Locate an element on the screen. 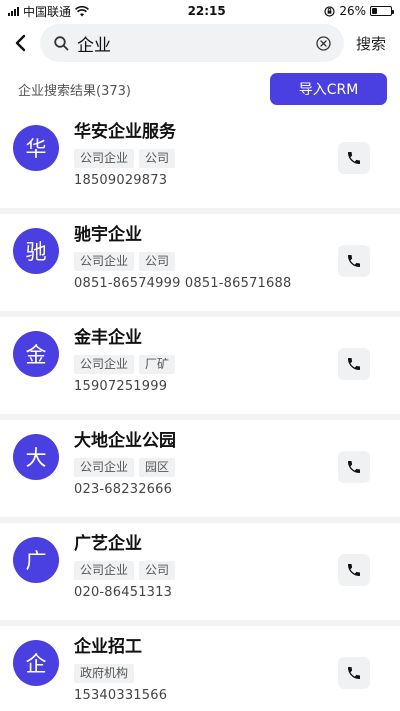  company-avatar: 驰 is located at coordinates (36, 251).